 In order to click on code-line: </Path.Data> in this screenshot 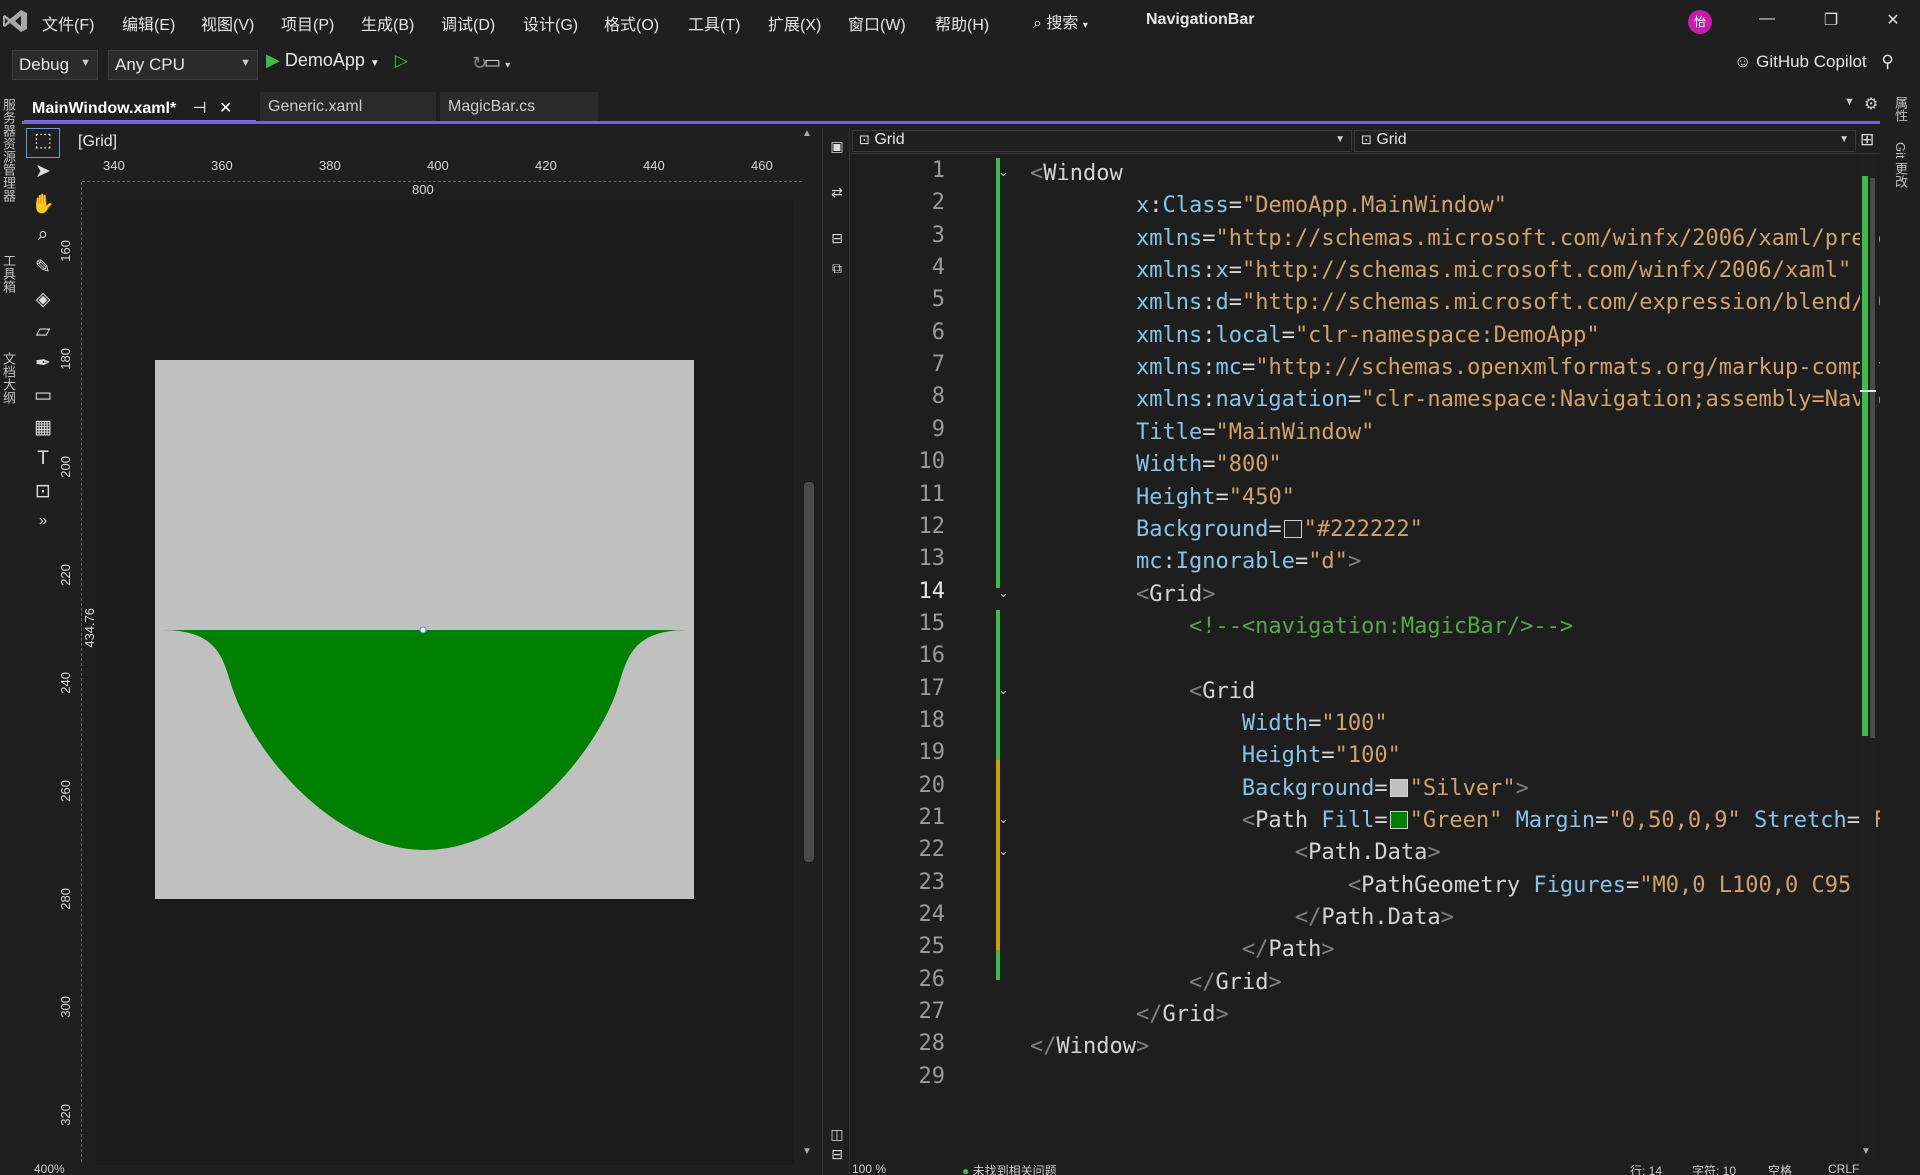, I will do `click(1242, 918)`.